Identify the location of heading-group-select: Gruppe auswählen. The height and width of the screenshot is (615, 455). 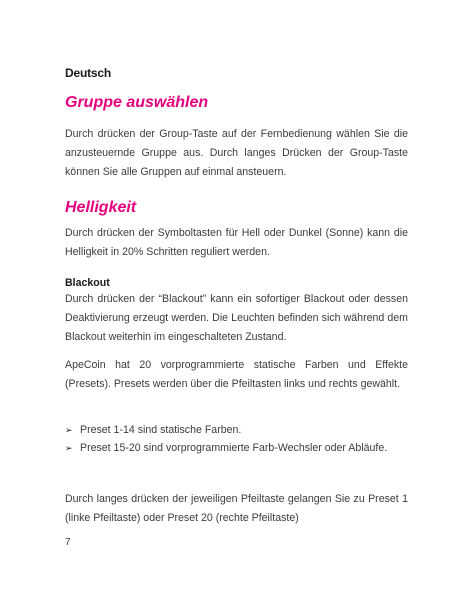
(137, 102).